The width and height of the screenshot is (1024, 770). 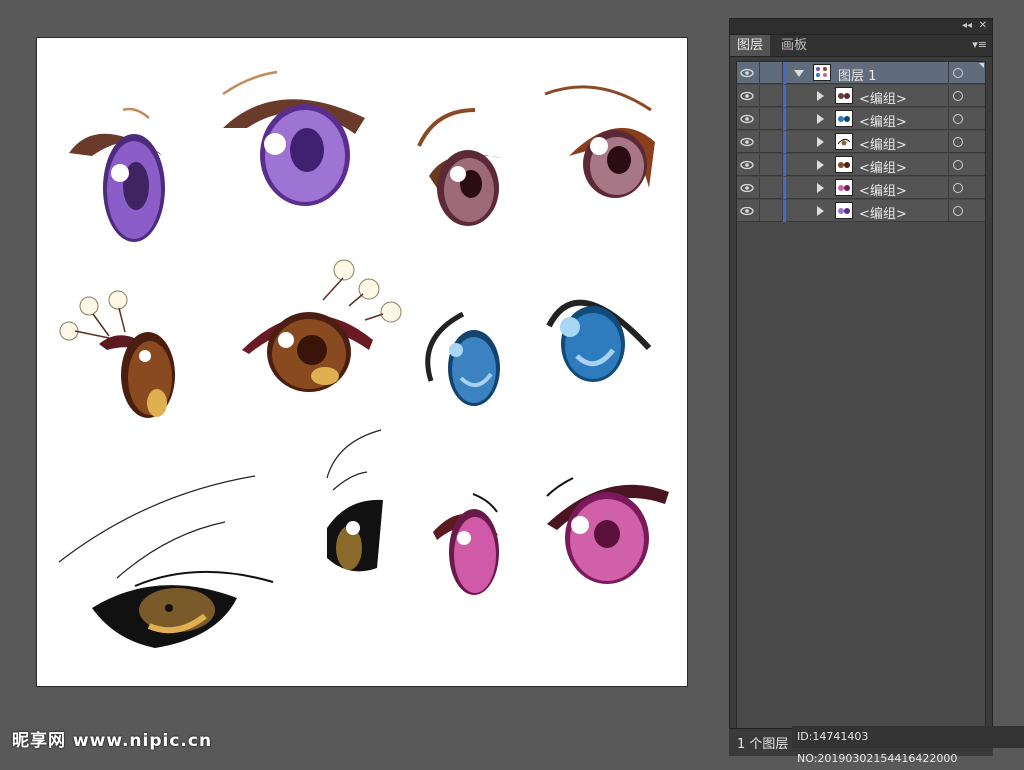 What do you see at coordinates (750, 45) in the screenshot?
I see `tab-layers: 图层` at bounding box center [750, 45].